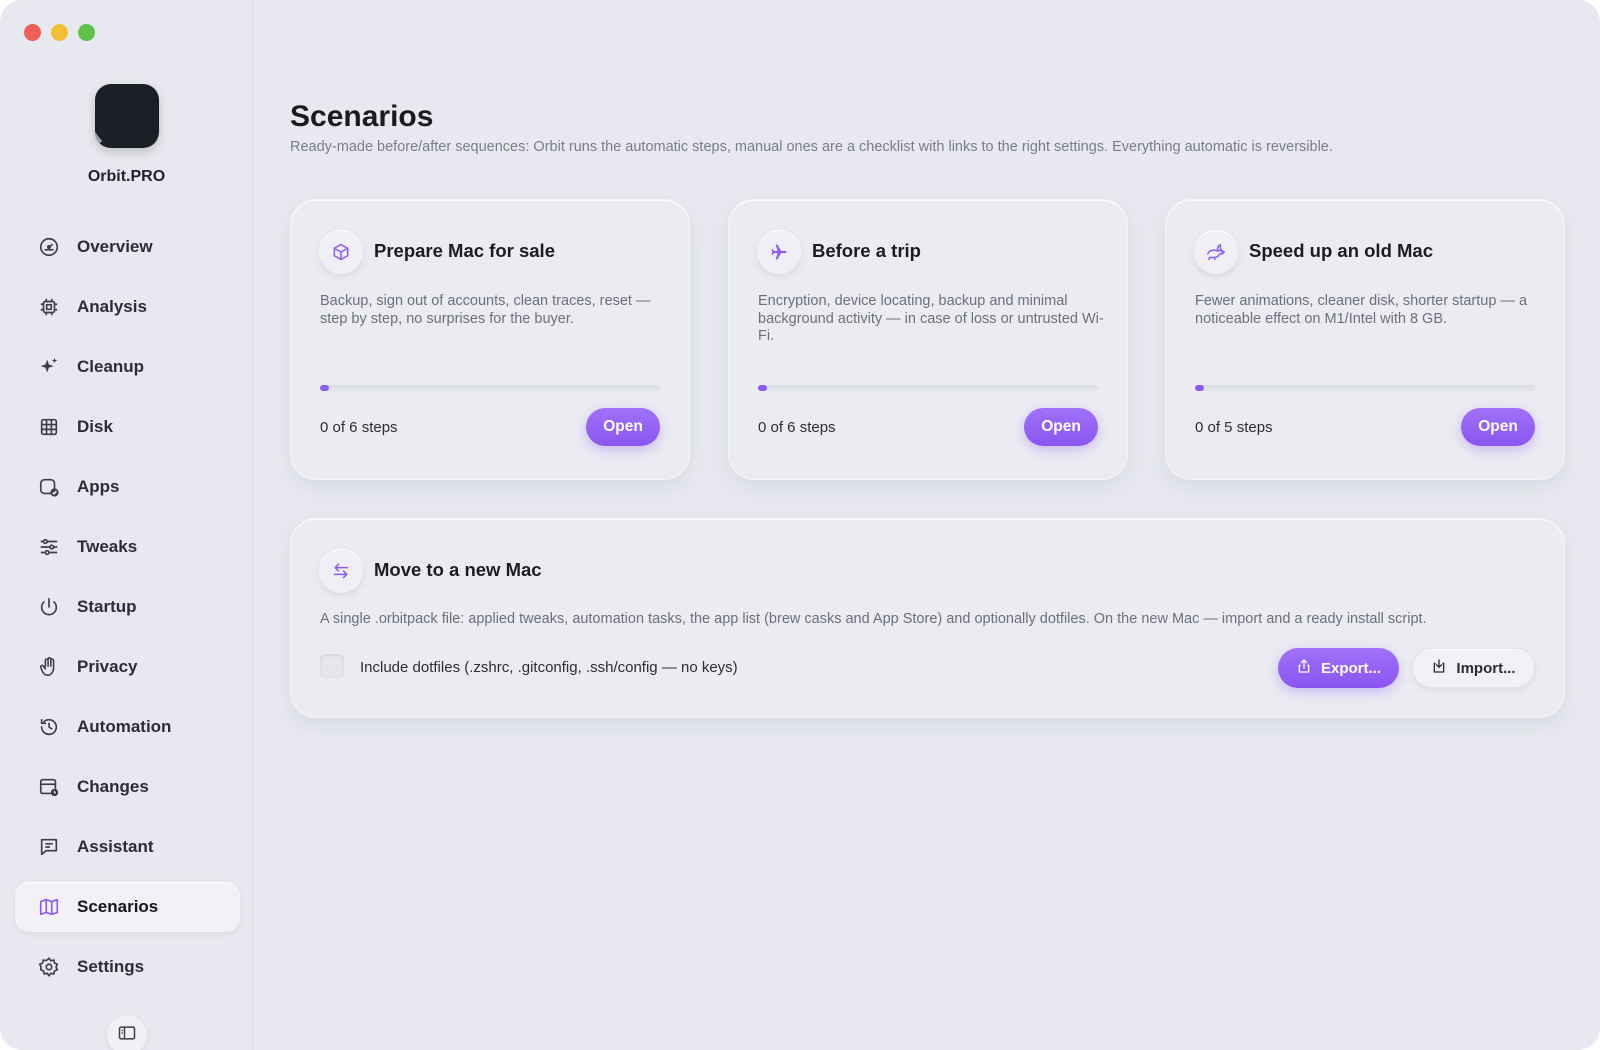  Describe the element at coordinates (127, 116) in the screenshot. I see `app-logo` at that location.